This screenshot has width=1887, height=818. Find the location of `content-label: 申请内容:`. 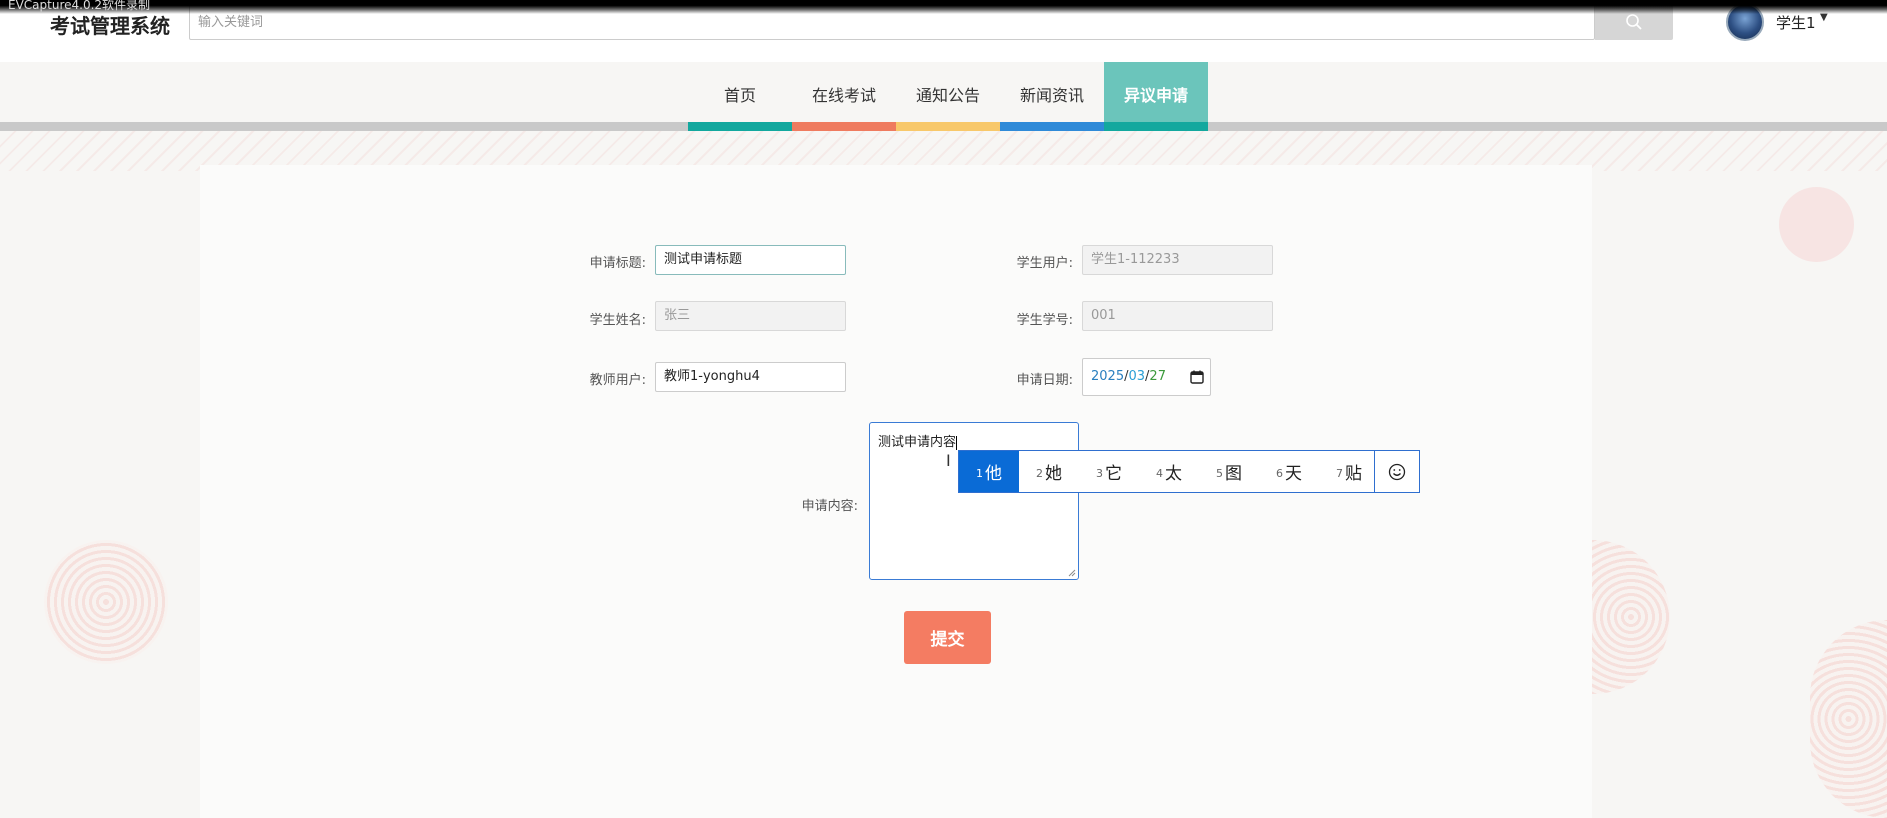

content-label: 申请内容: is located at coordinates (829, 506).